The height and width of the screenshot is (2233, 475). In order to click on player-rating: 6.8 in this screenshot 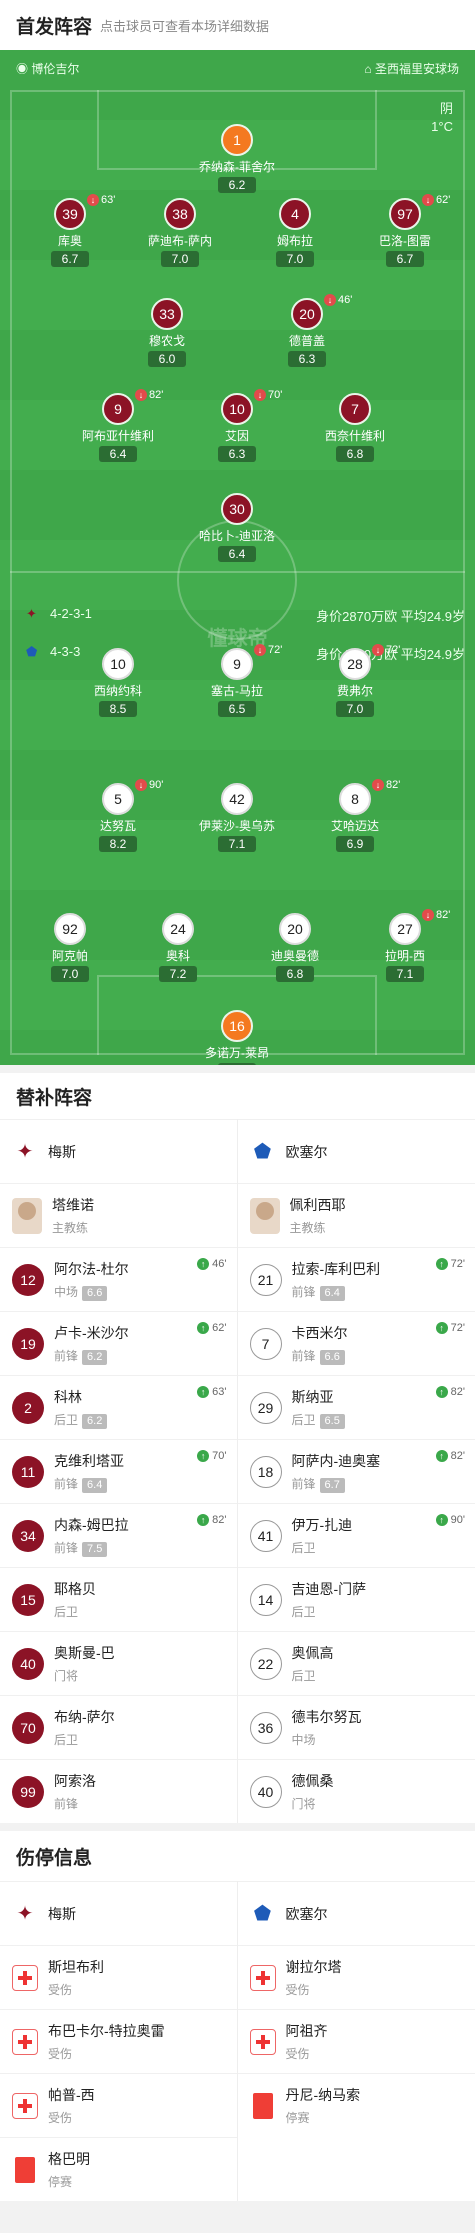, I will do `click(295, 974)`.